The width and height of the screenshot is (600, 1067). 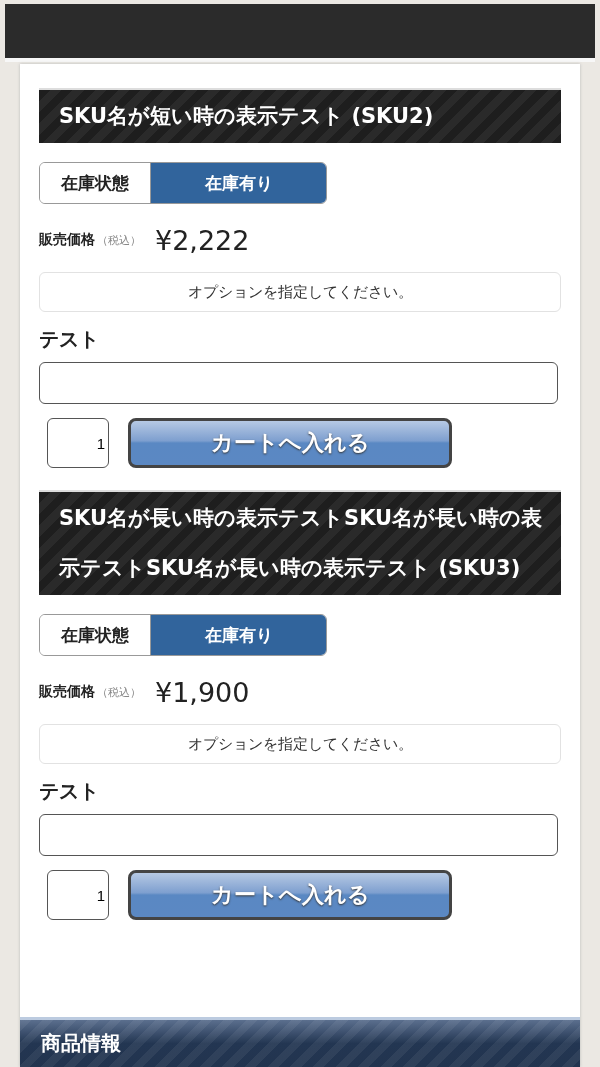 I want to click on product-title: SKU名が短い時の表示テスト (SKU2), so click(x=300, y=115).